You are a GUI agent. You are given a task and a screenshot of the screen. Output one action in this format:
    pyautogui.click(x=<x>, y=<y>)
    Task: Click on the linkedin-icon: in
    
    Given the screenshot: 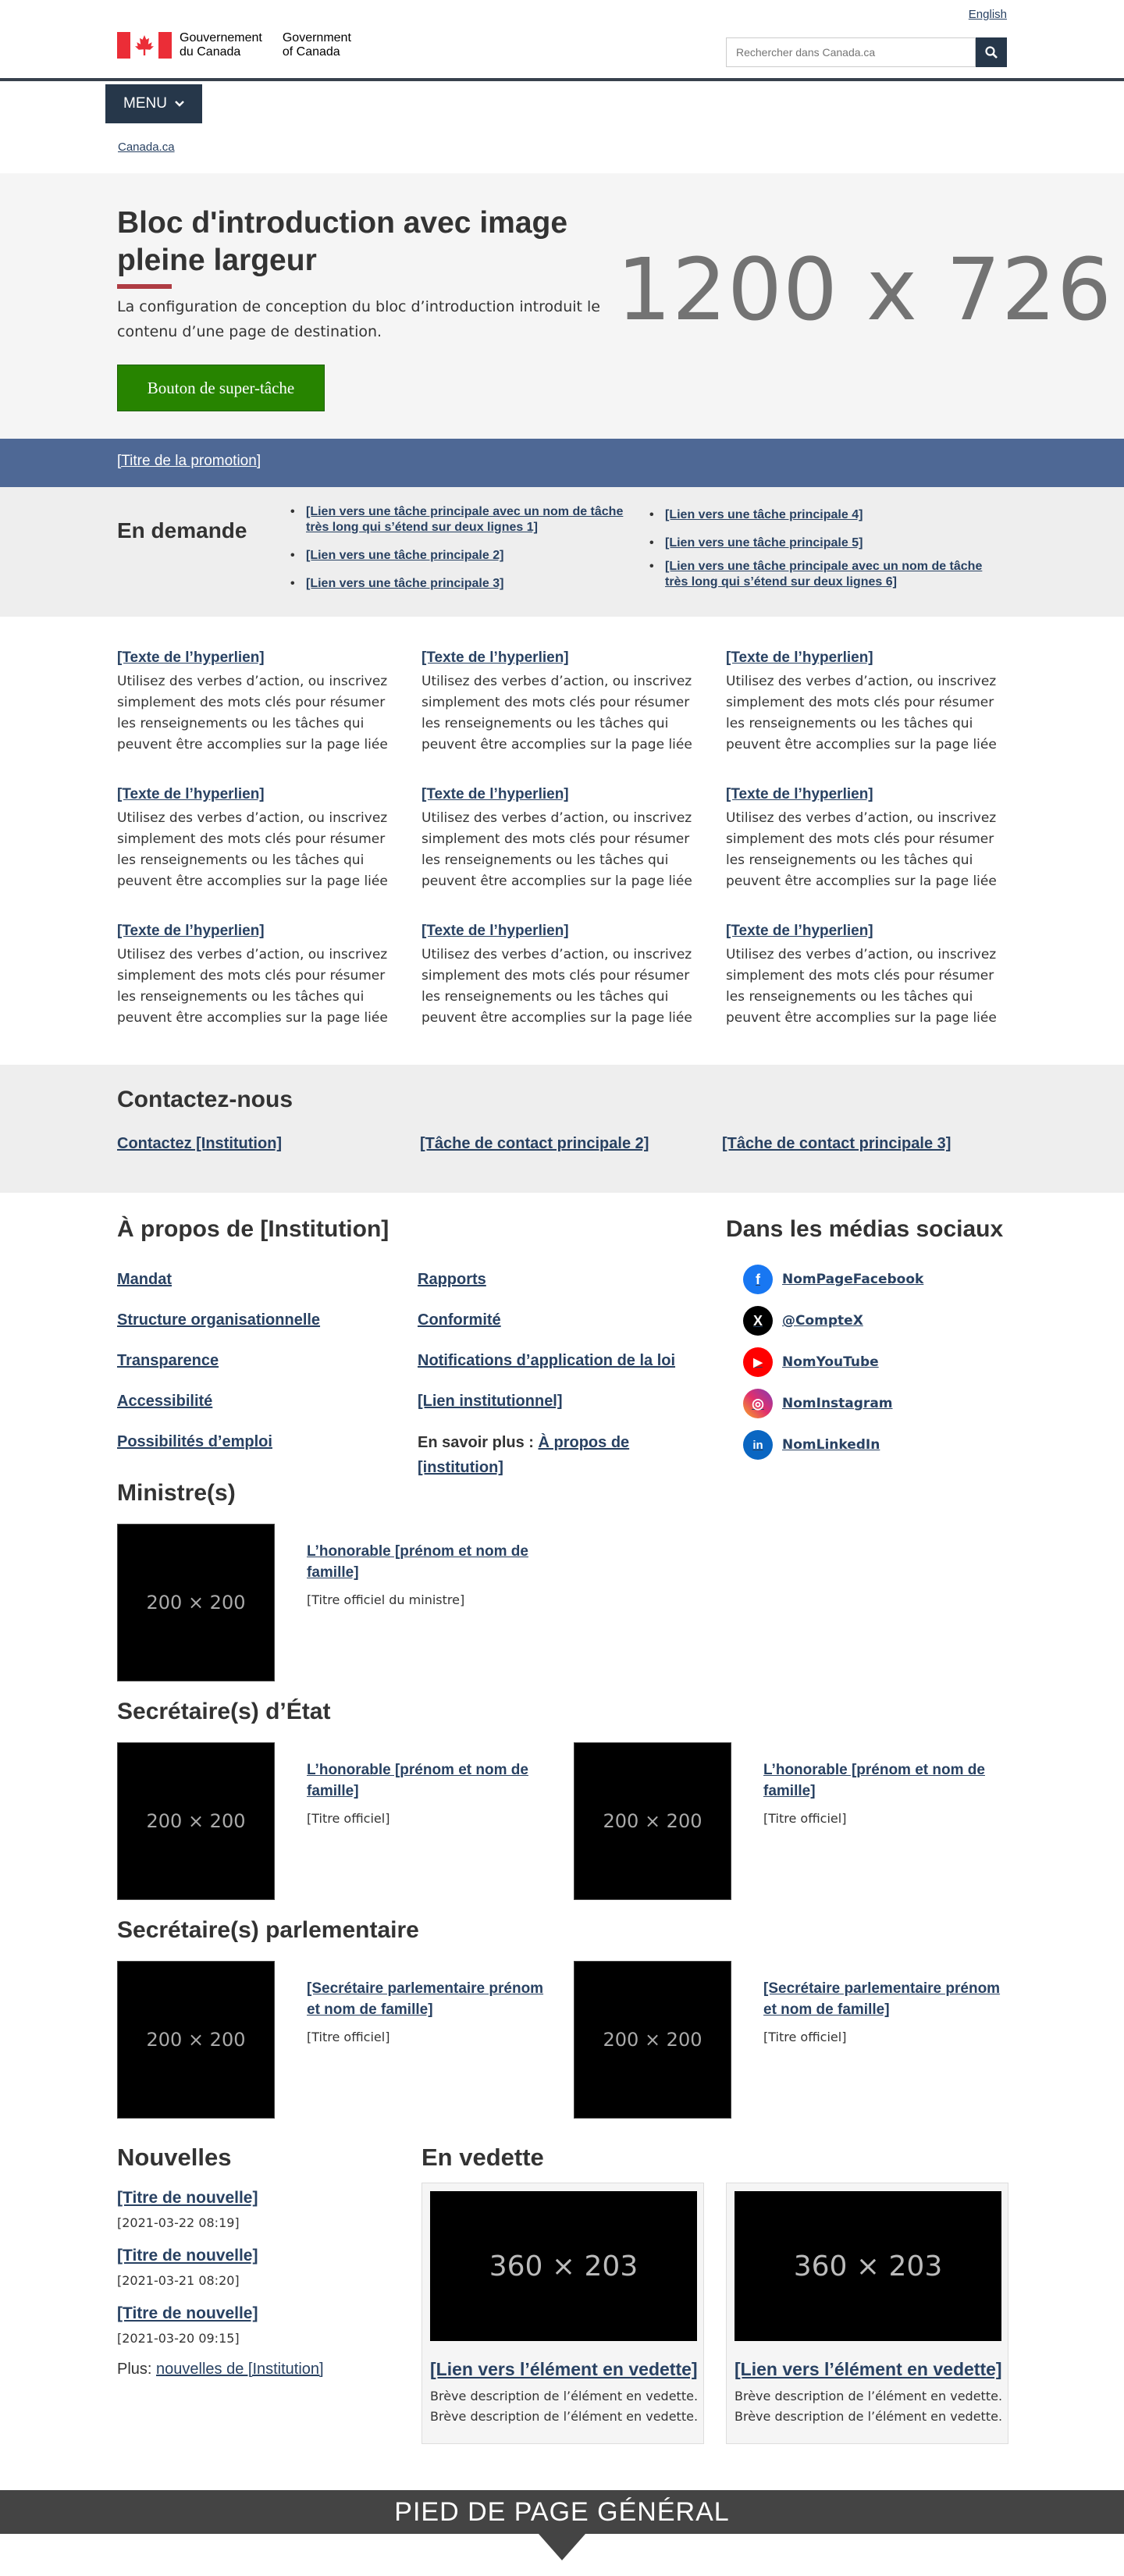 What is the action you would take?
    pyautogui.click(x=758, y=1445)
    